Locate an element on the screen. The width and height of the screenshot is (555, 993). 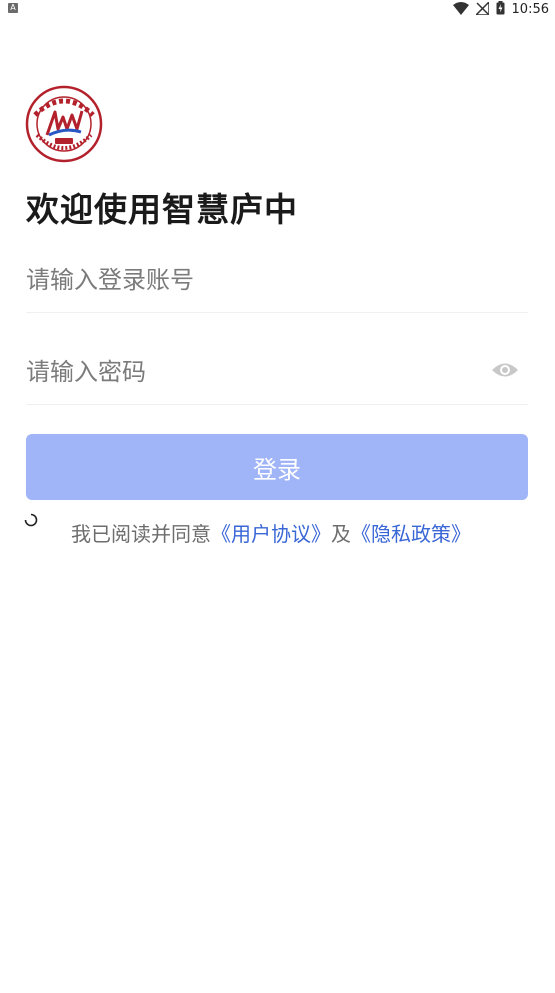
user-agreement-link: 《用户协议》 is located at coordinates (271, 534).